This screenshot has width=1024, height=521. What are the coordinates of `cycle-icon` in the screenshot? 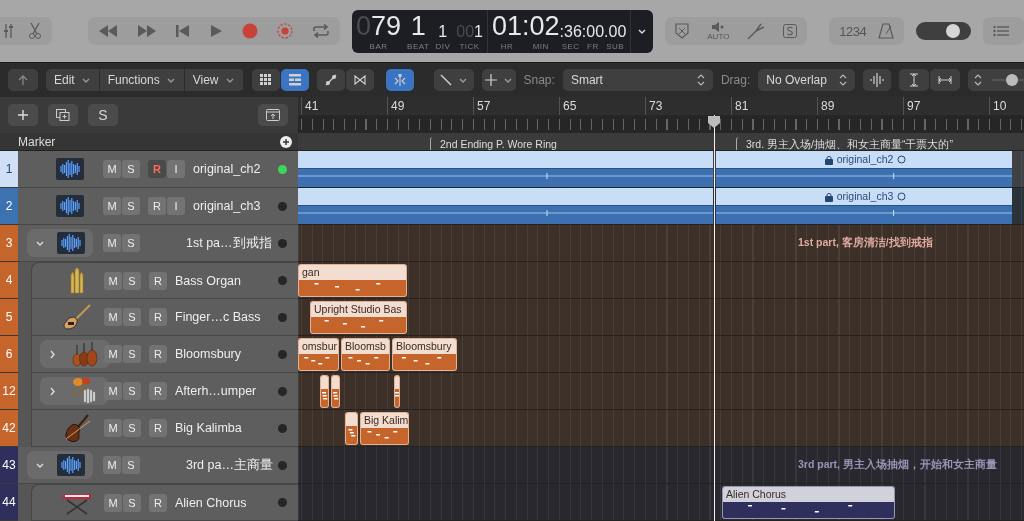 It's located at (321, 31).